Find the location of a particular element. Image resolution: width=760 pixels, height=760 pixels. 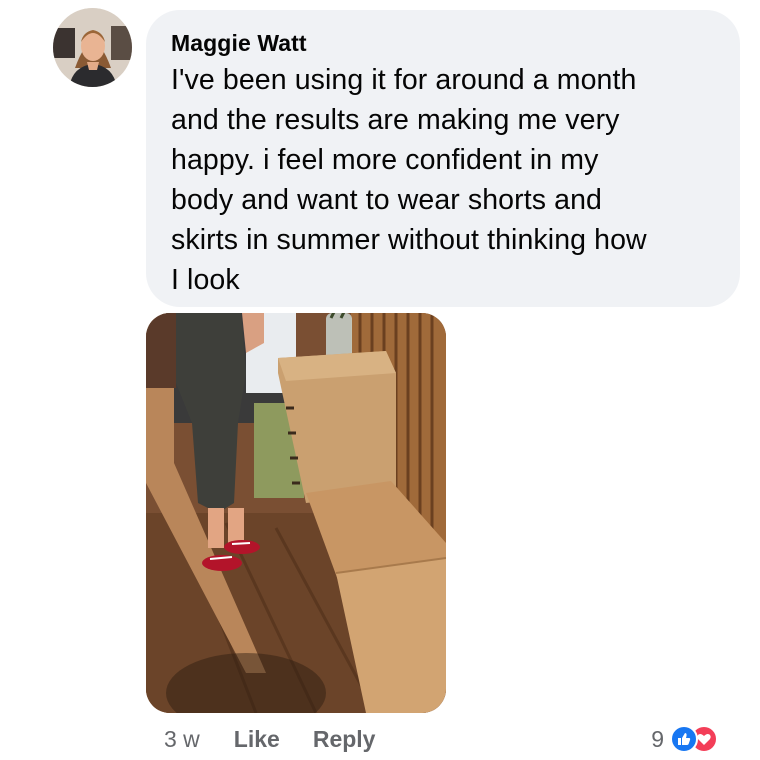

comment-timestamp: 3 w is located at coordinates (182, 739).